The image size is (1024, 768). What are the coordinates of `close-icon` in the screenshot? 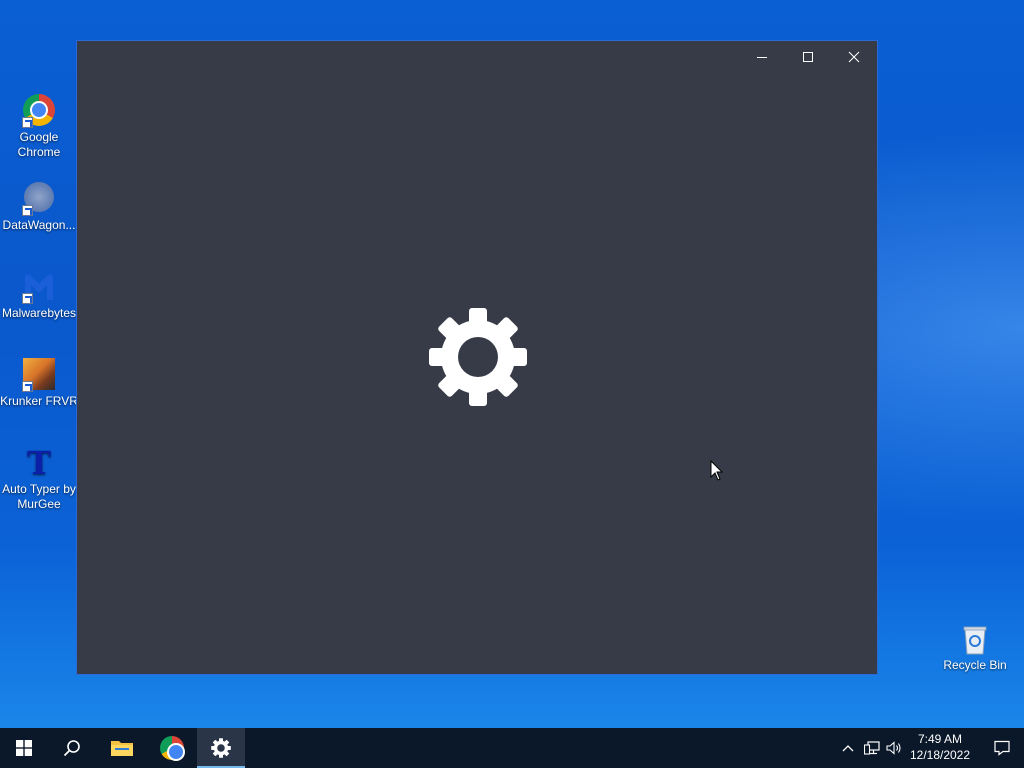 It's located at (854, 57).